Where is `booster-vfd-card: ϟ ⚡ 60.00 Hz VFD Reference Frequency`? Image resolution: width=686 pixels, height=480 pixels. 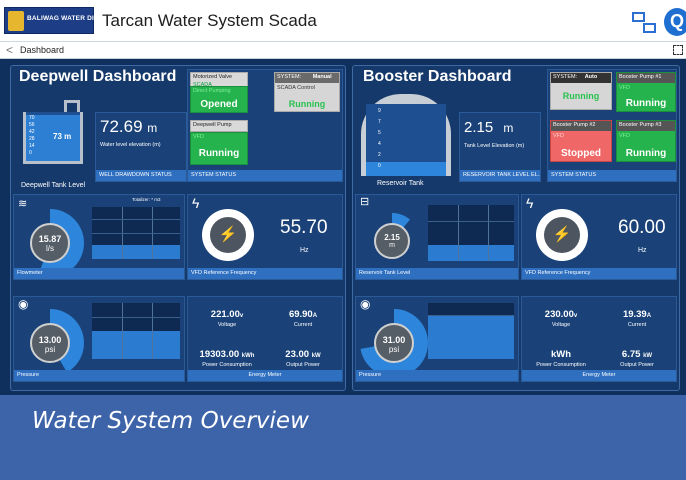
booster-vfd-card: ϟ ⚡ 60.00 Hz VFD Reference Frequency is located at coordinates (599, 237).